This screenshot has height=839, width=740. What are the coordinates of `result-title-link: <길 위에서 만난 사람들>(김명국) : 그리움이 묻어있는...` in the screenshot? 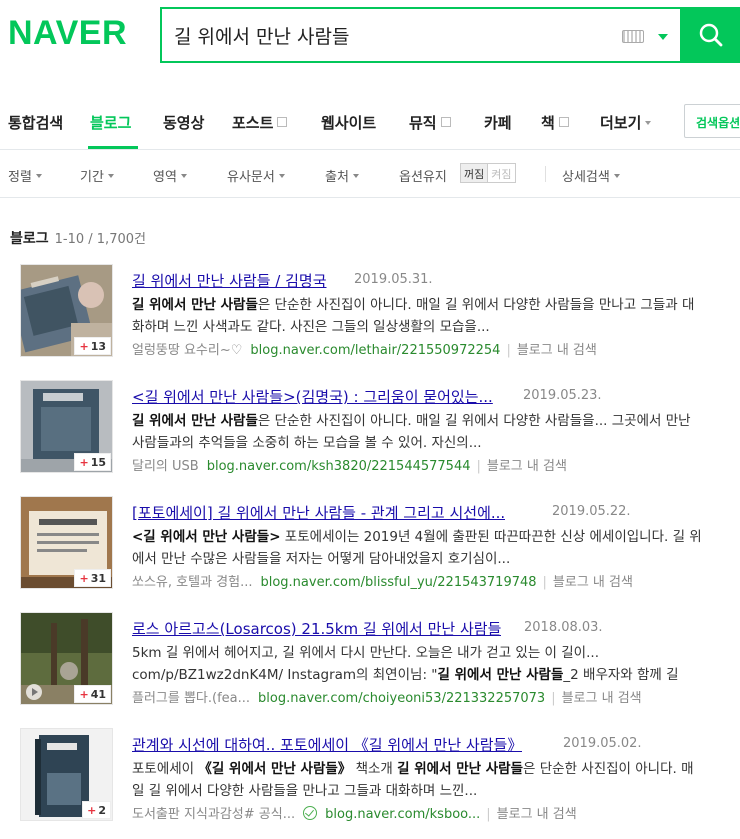 It's located at (312, 396).